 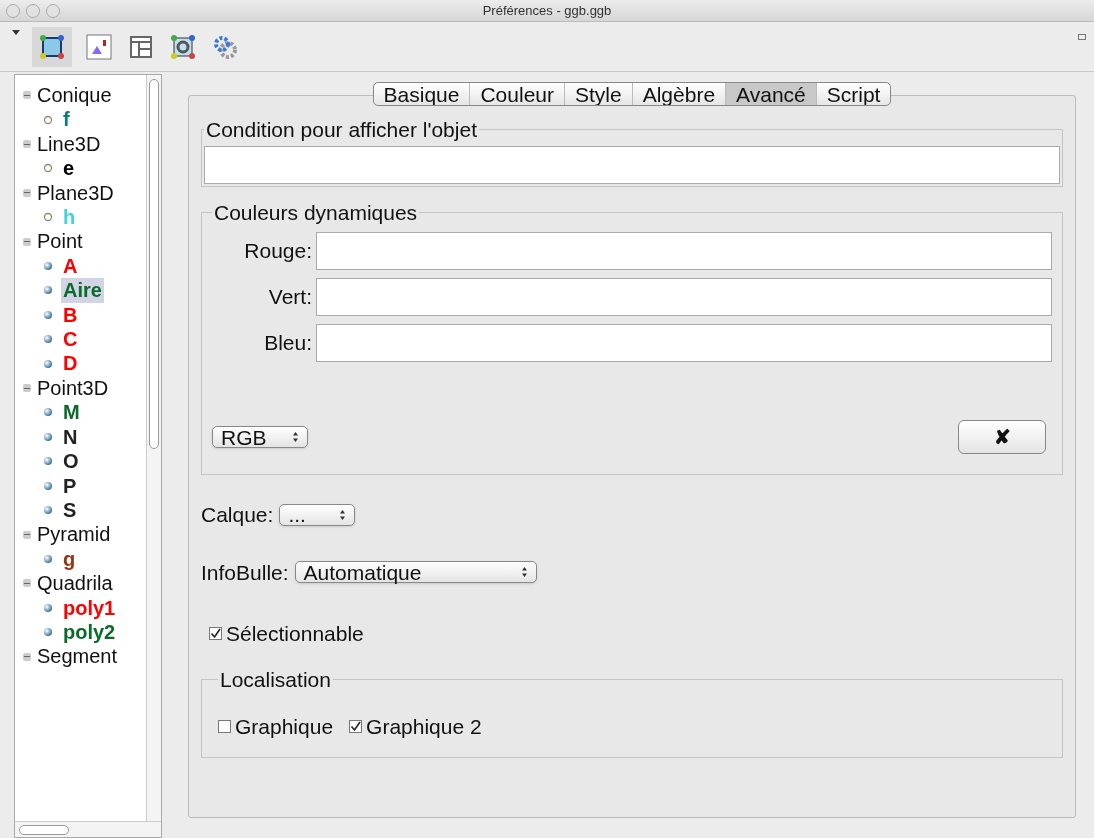 What do you see at coordinates (598, 94) in the screenshot?
I see `tab: Style` at bounding box center [598, 94].